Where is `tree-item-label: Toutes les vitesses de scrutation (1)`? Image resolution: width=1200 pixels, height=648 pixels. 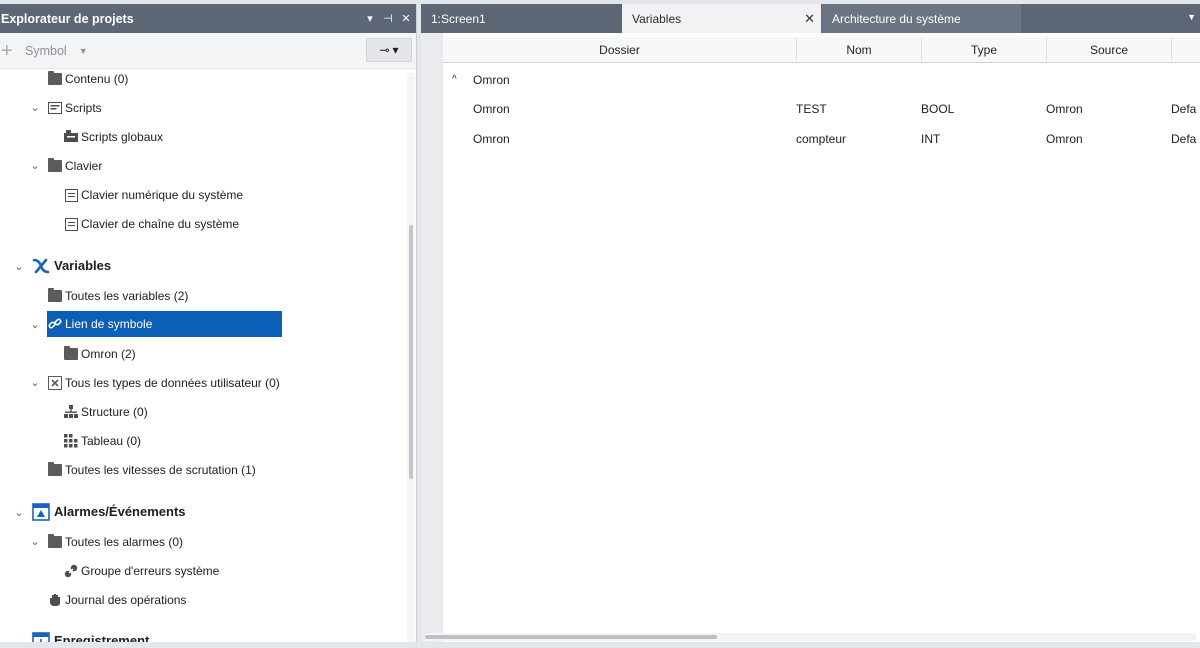
tree-item-label: Toutes les vitesses de scrutation (1) is located at coordinates (160, 470).